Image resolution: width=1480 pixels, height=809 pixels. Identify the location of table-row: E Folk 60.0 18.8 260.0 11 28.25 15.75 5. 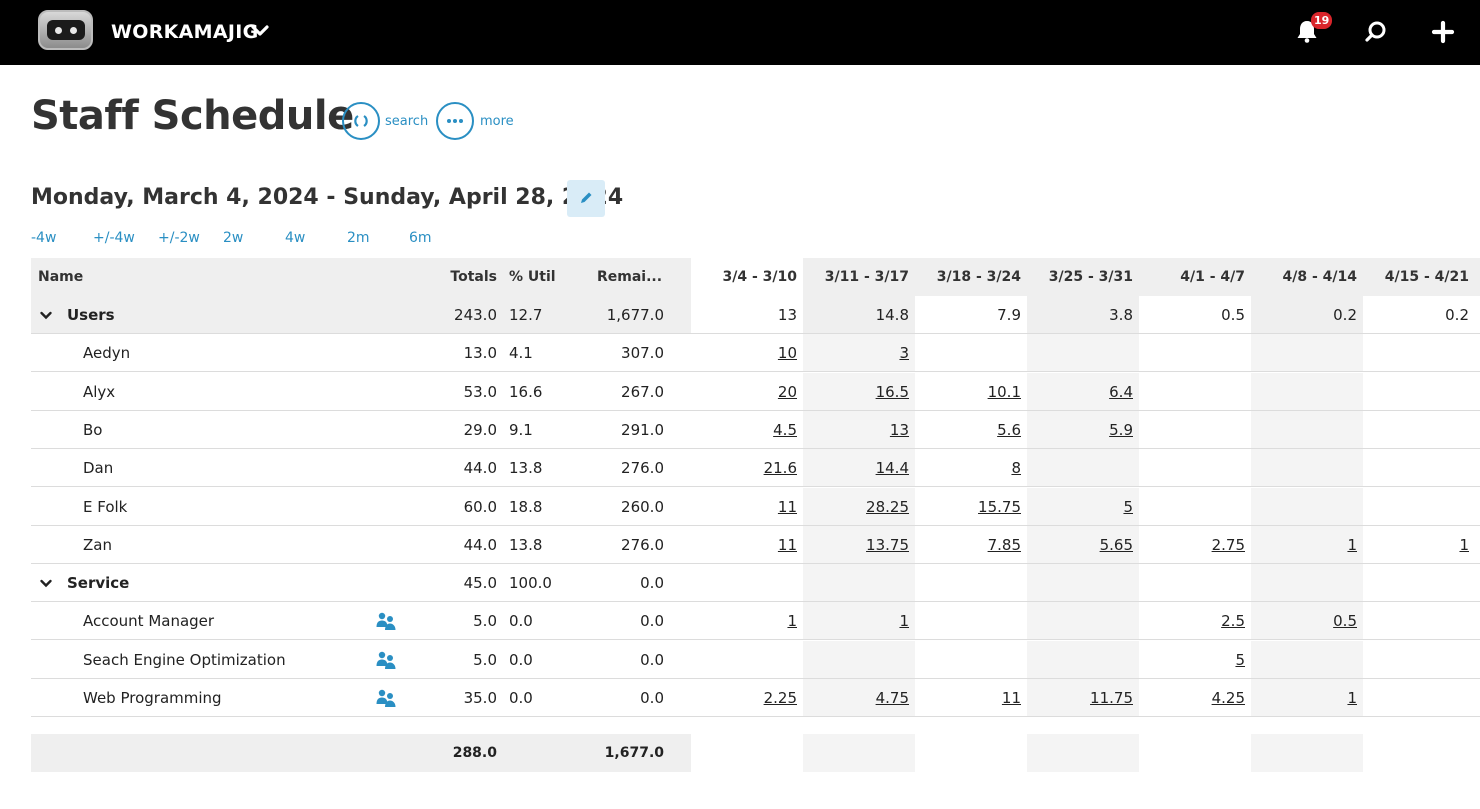
(755, 506).